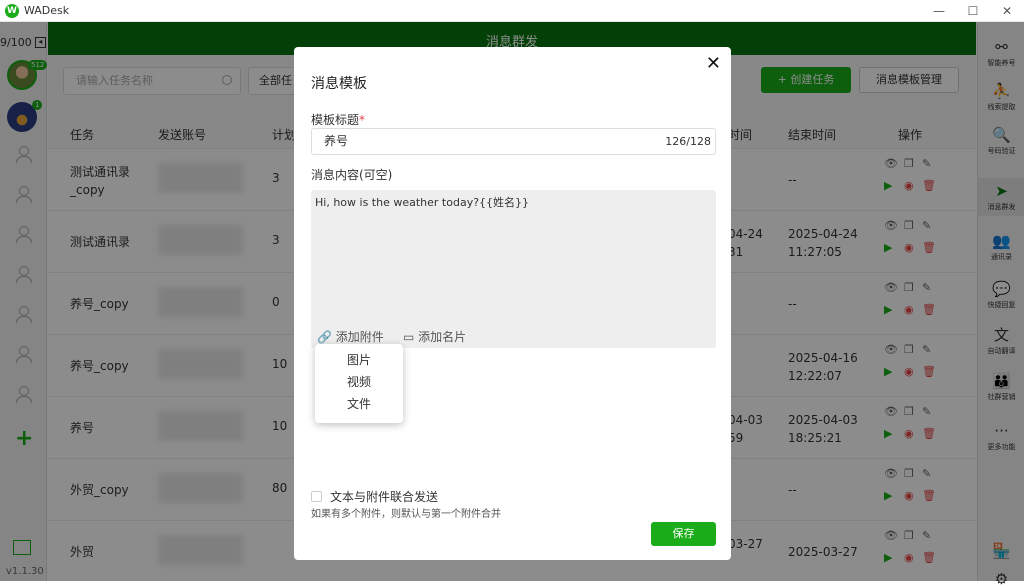  What do you see at coordinates (359, 403) in the screenshot?
I see `menu-item-file: 文件` at bounding box center [359, 403].